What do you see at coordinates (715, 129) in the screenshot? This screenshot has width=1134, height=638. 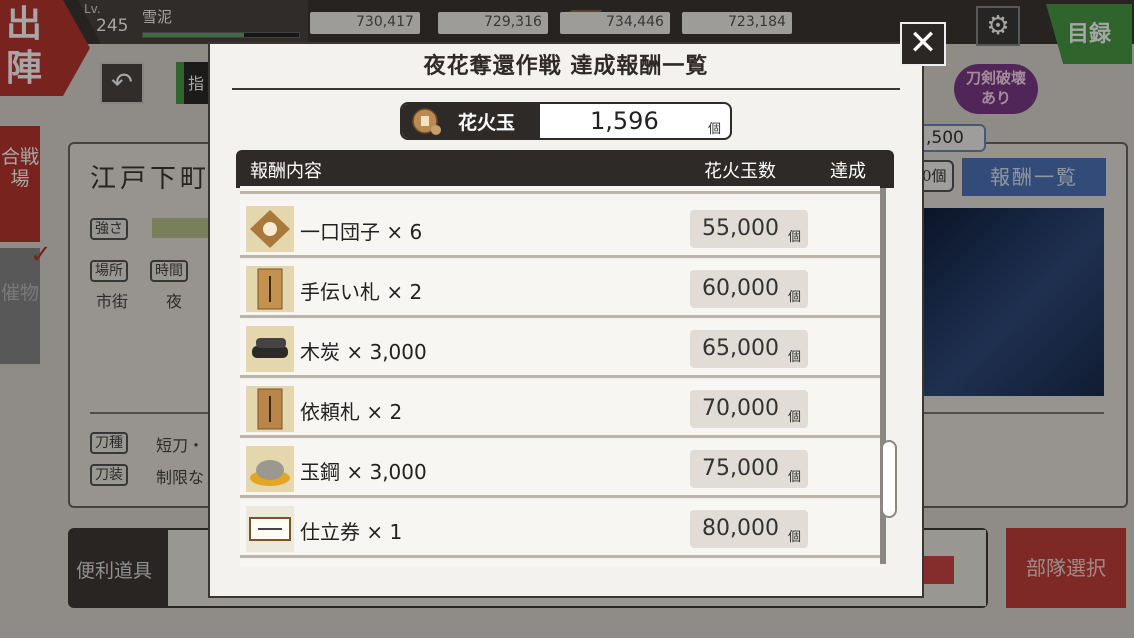 I see `currency-unit: 個` at bounding box center [715, 129].